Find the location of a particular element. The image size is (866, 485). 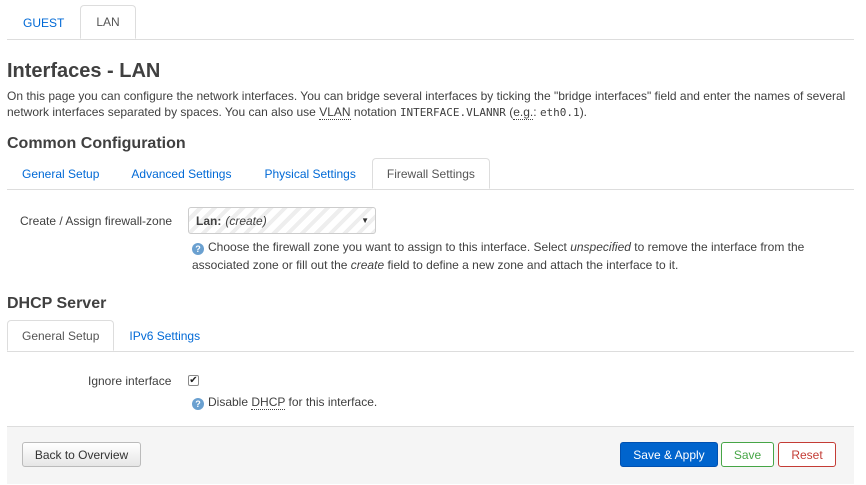

tab-ipv6-settings: IPv6 Settings is located at coordinates (164, 335).